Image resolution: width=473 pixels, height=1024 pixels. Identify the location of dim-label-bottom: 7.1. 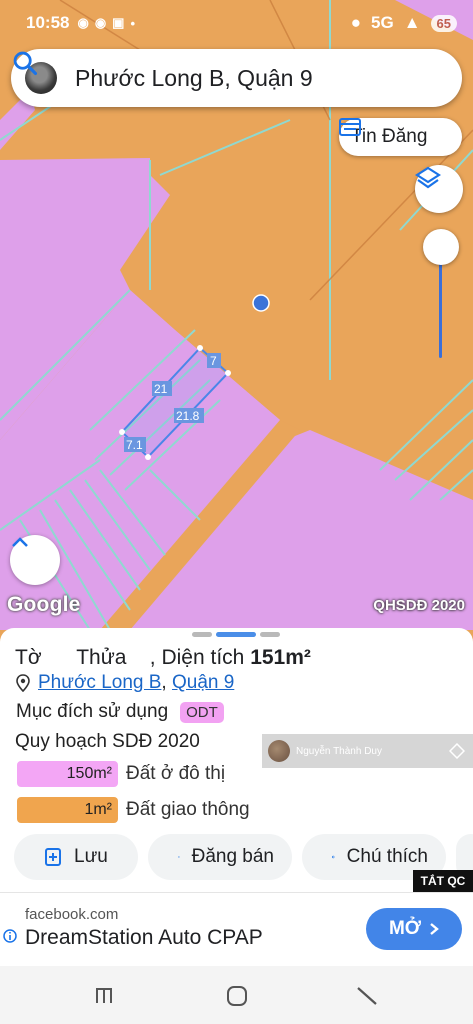
(134, 445).